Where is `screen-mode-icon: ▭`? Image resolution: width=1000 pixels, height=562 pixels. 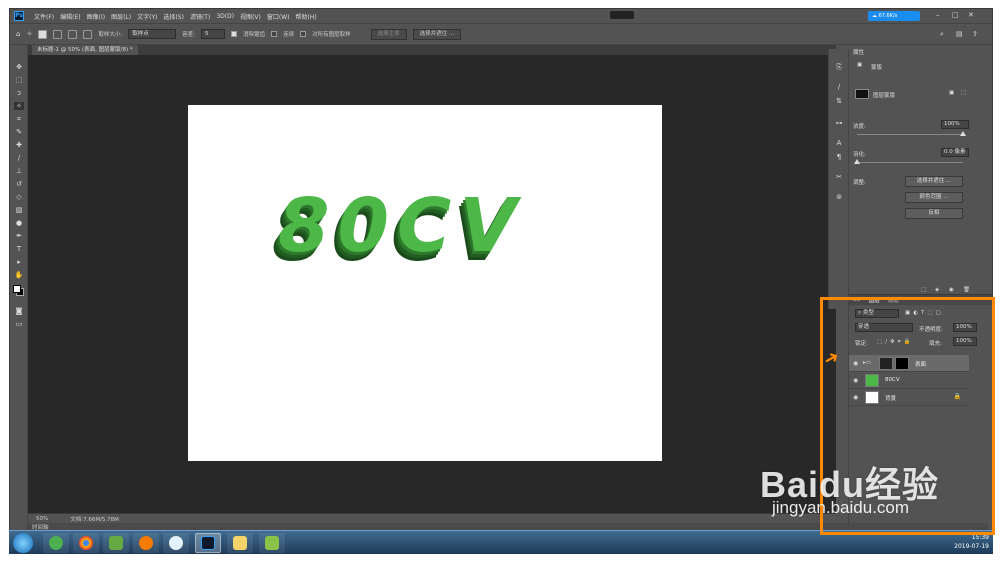
screen-mode-icon: ▭ is located at coordinates (19, 324).